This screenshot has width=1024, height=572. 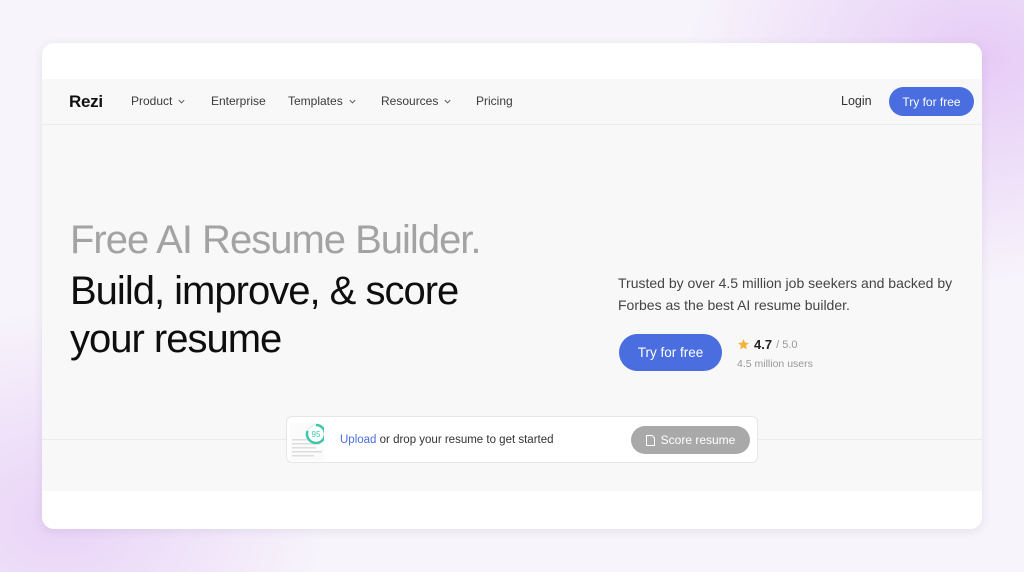 I want to click on rating-block: 4.7 / 5.0 4.5 million users, so click(x=775, y=353).